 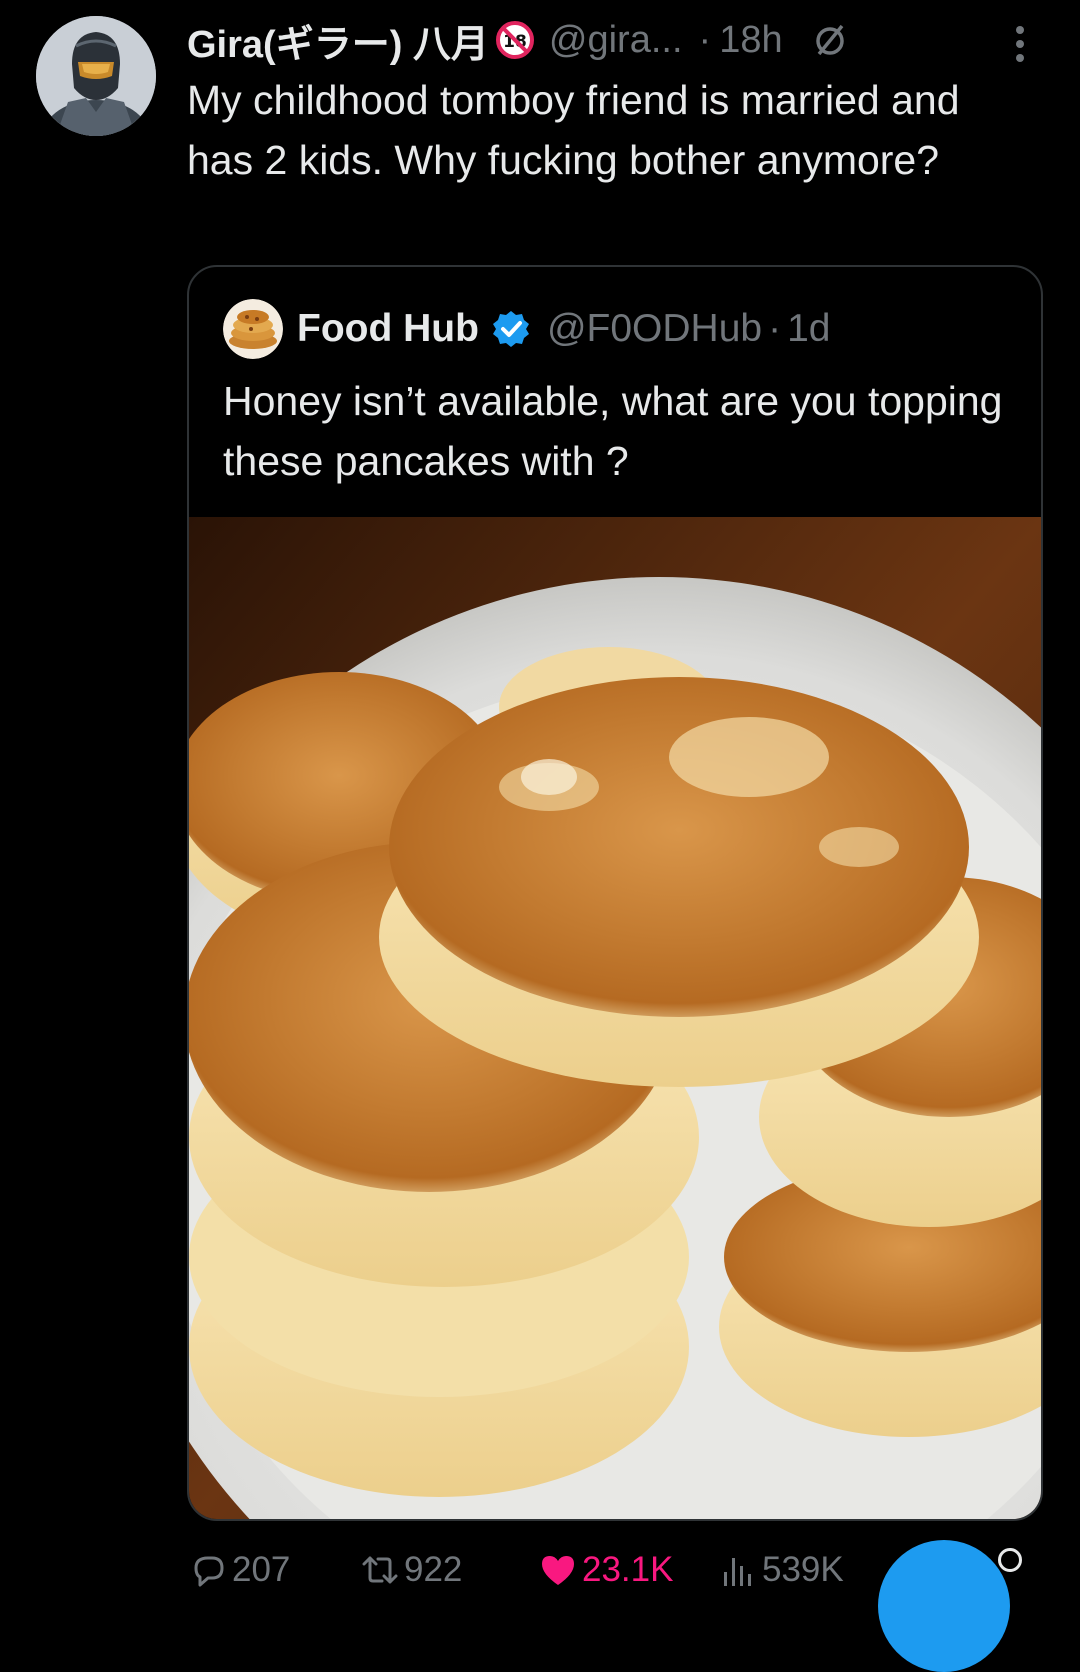 I want to click on quote-author-display-name: Food Hub, so click(x=388, y=329).